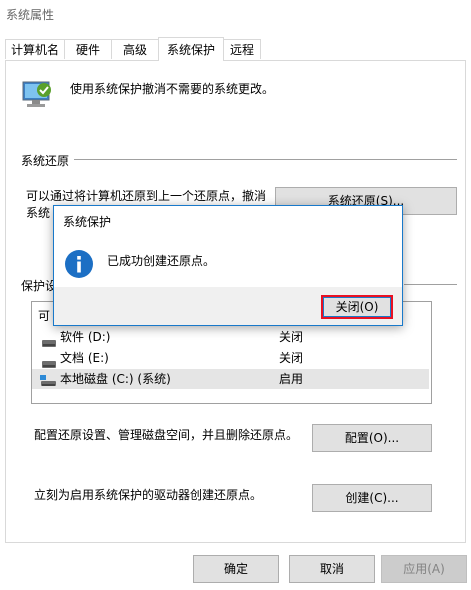  Describe the element at coordinates (37, 94) in the screenshot. I see `system-protection-icon` at that location.